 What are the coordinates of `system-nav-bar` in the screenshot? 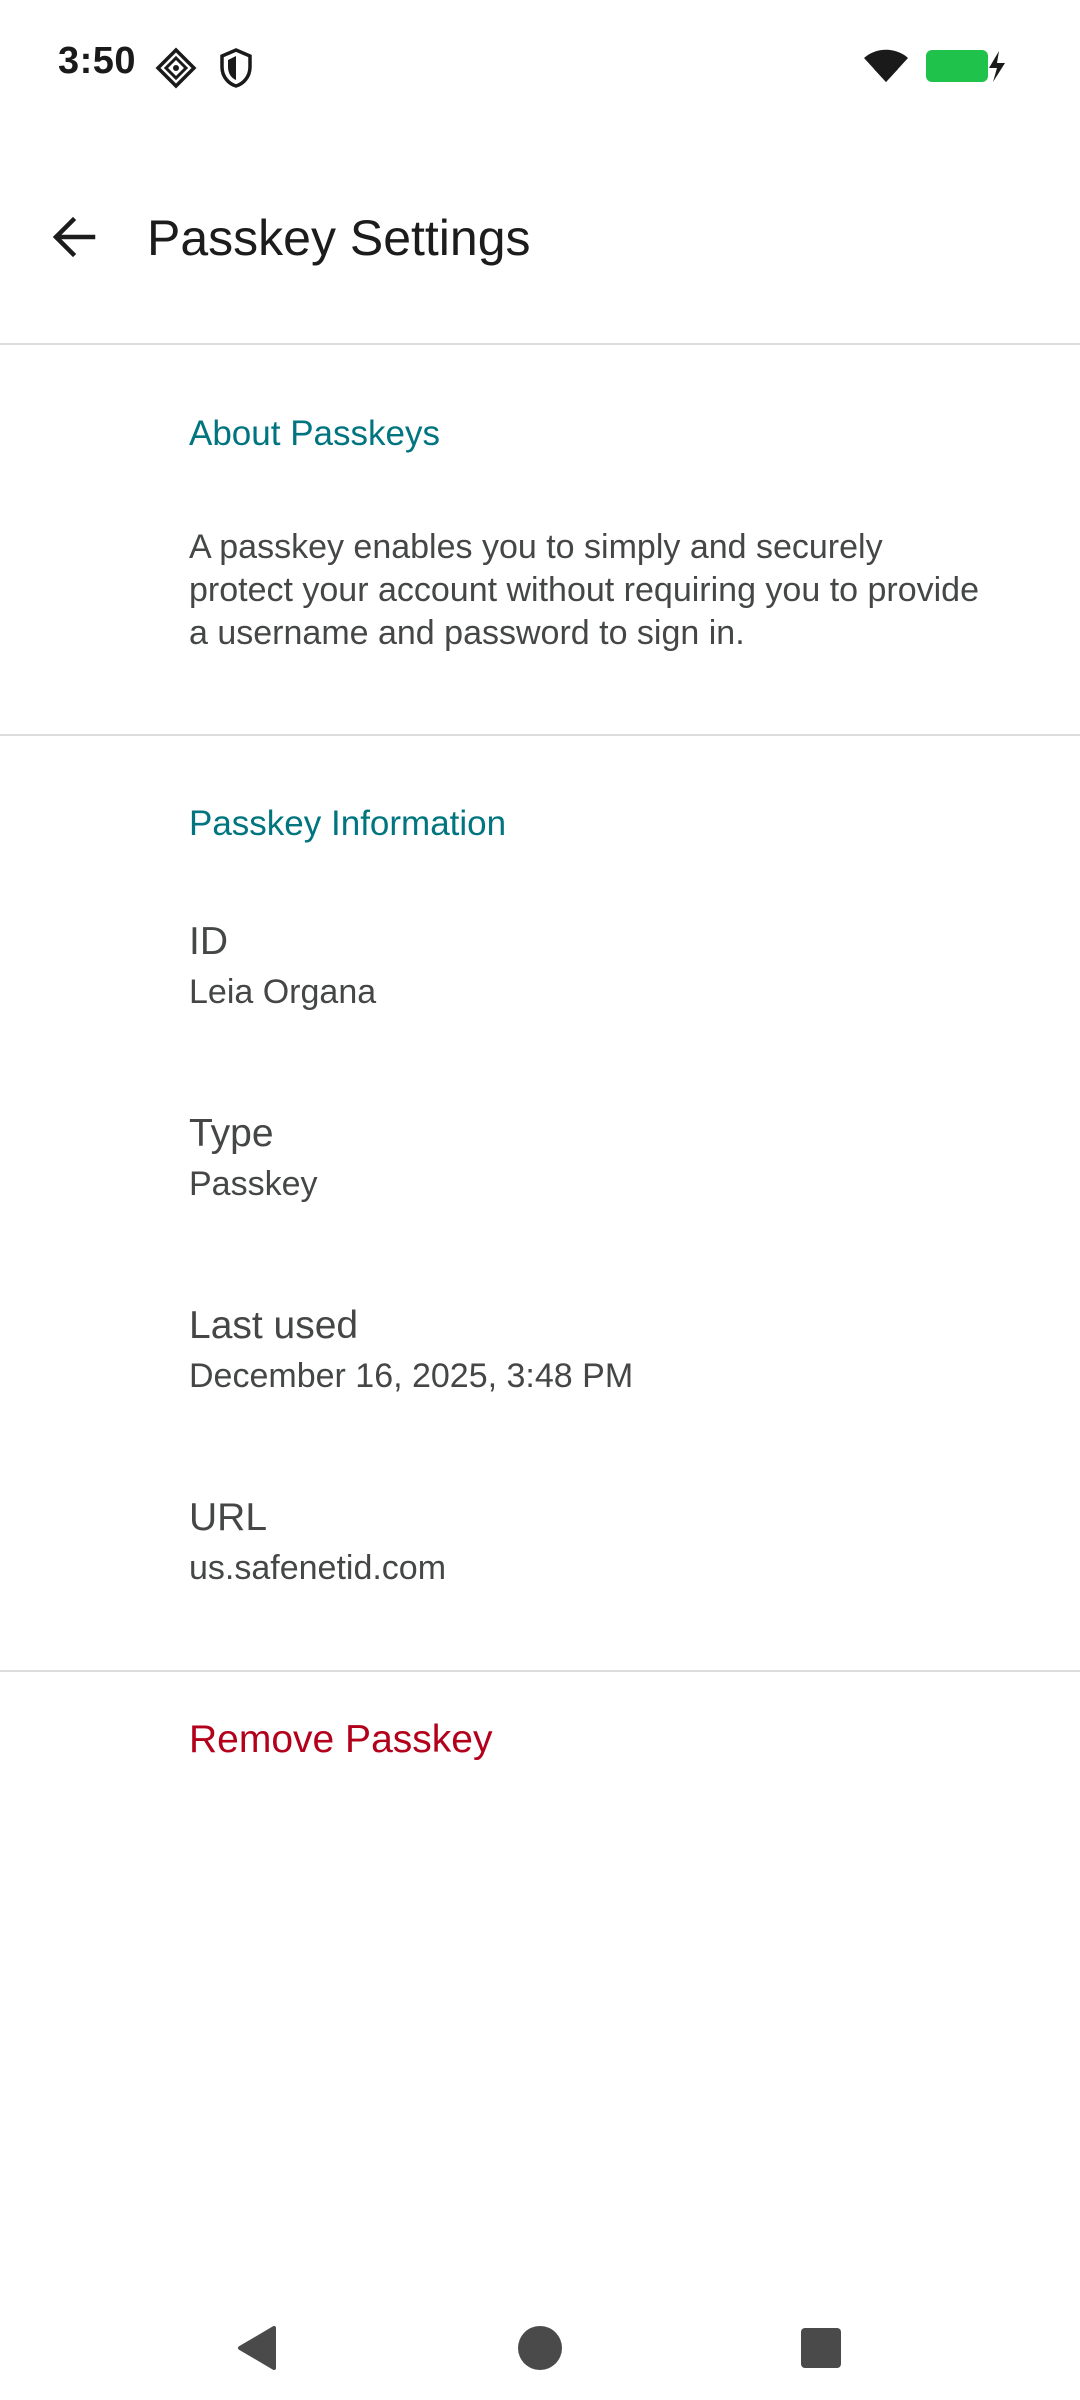 It's located at (540, 2350).